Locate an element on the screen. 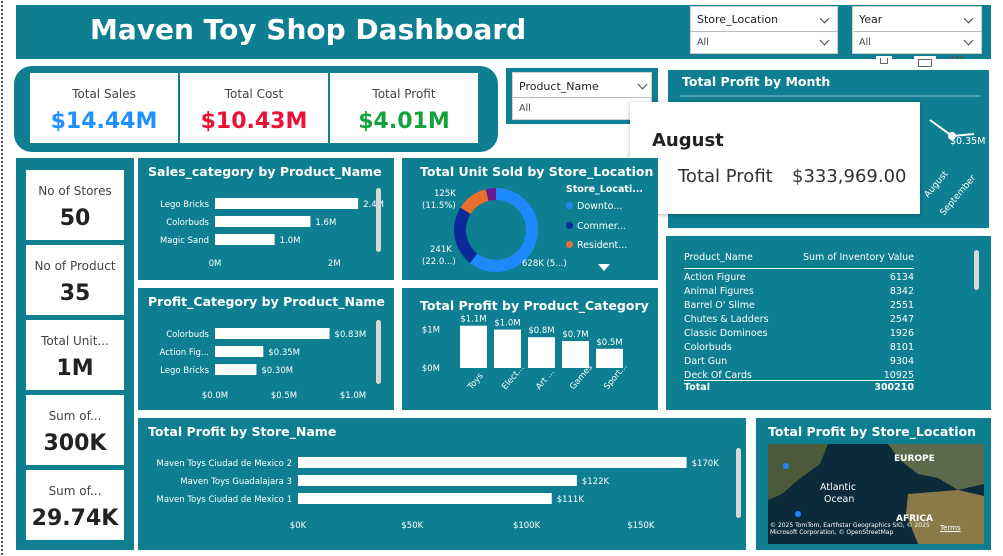 Image resolution: width=1003 pixels, height=556 pixels. page-title: Maven Toy Shop Dashboard is located at coordinates (308, 29).